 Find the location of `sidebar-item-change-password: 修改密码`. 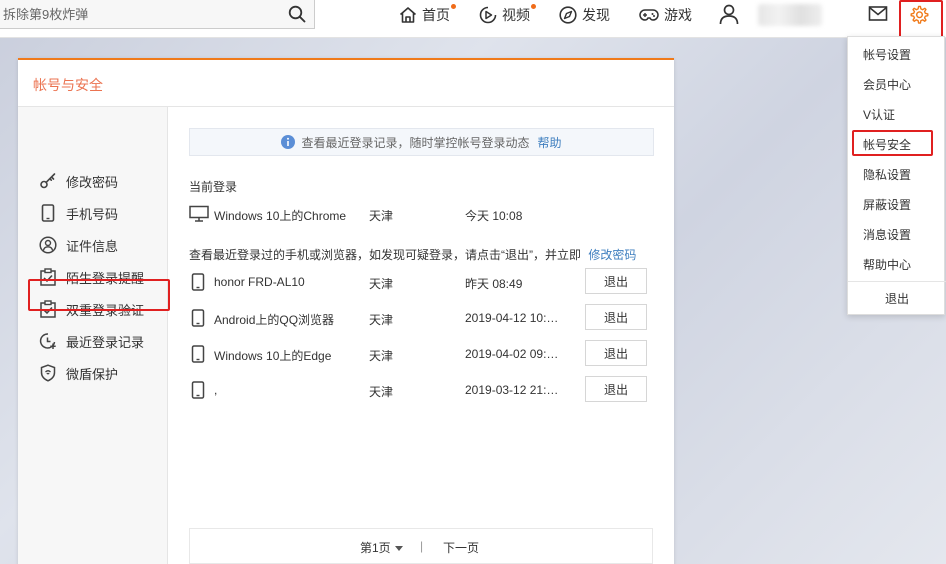

sidebar-item-change-password: 修改密码 is located at coordinates (93, 181).